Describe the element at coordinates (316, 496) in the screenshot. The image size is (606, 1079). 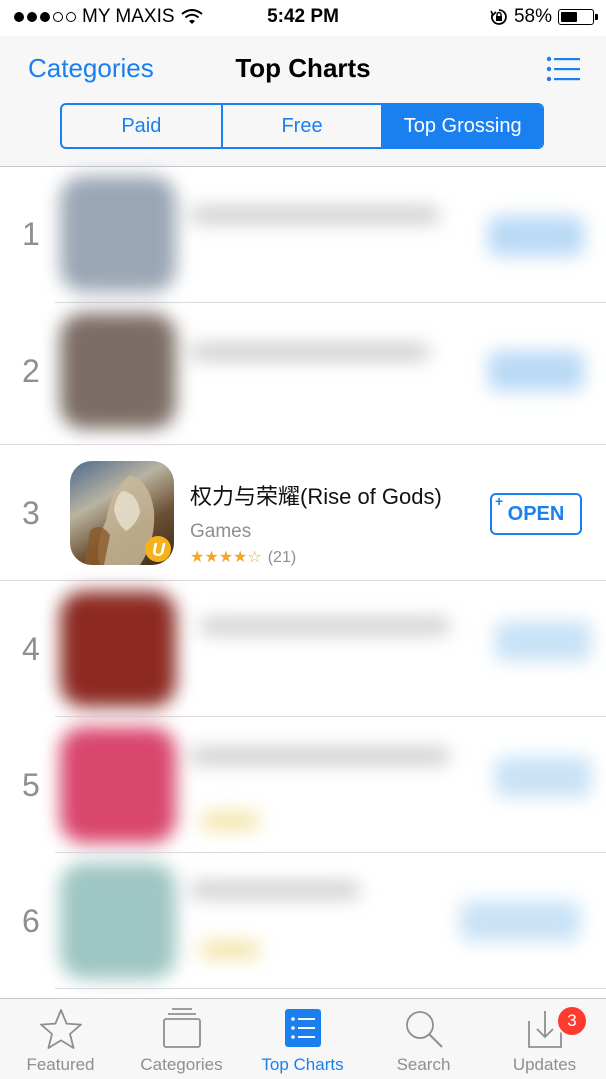
I see `app-title: 权力与荣耀(Rise of Gods)` at that location.